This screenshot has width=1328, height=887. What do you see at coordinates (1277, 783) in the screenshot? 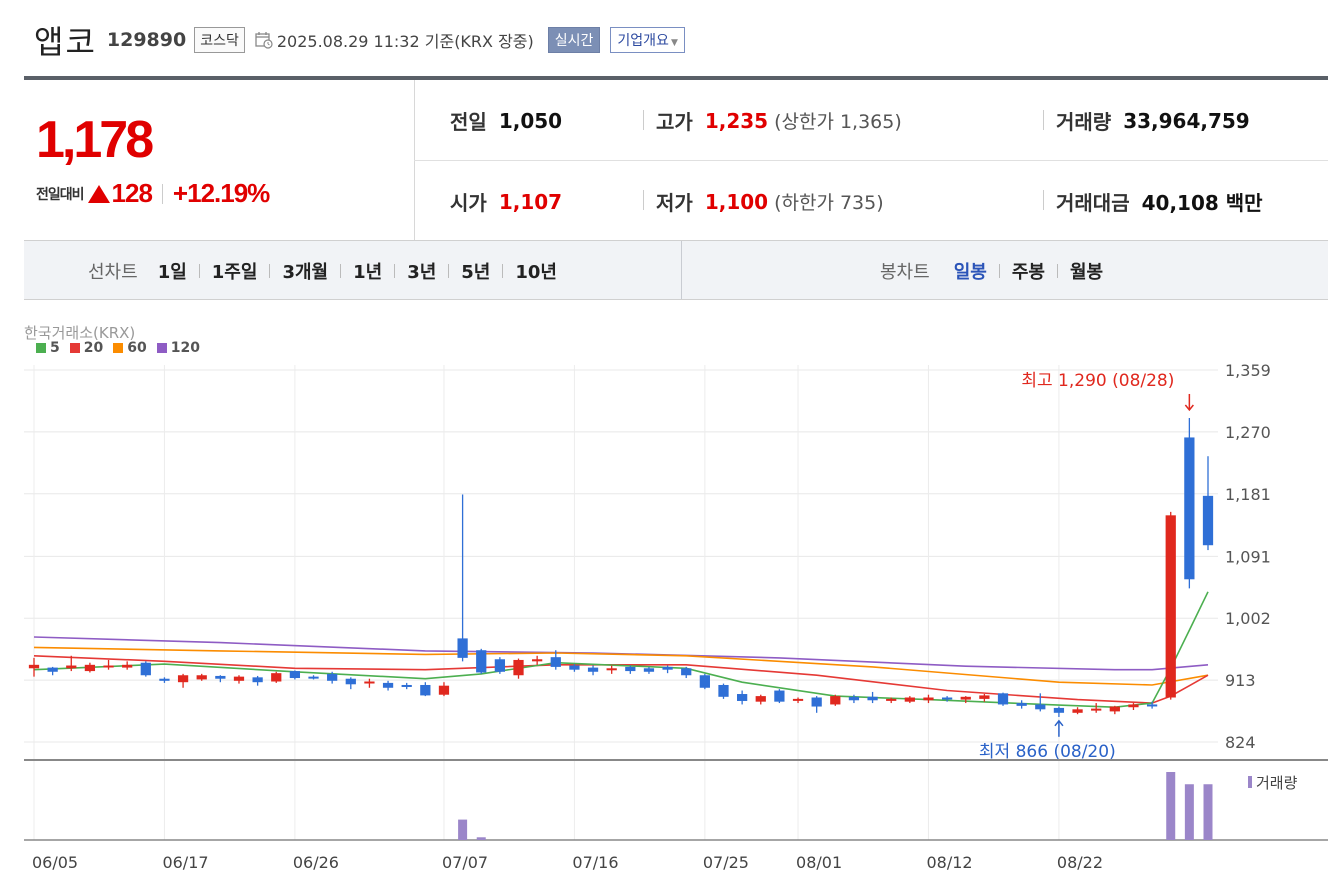
I see `volume-legend-label: 거래량` at bounding box center [1277, 783].